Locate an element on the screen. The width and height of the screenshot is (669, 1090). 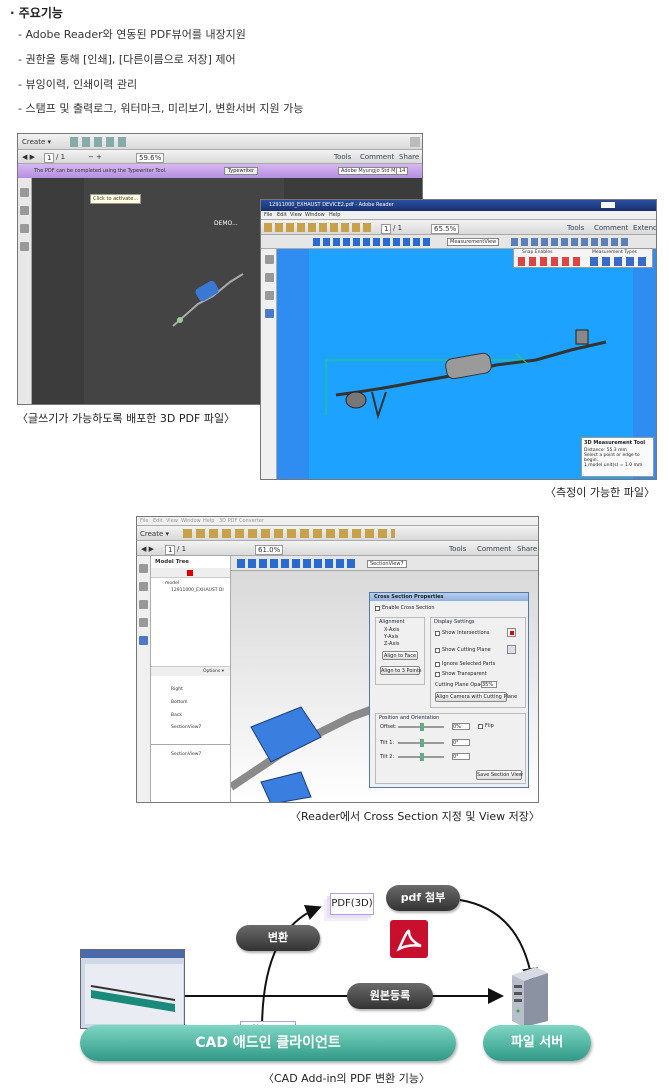
options-menu: Options ▾ is located at coordinates (213, 671).